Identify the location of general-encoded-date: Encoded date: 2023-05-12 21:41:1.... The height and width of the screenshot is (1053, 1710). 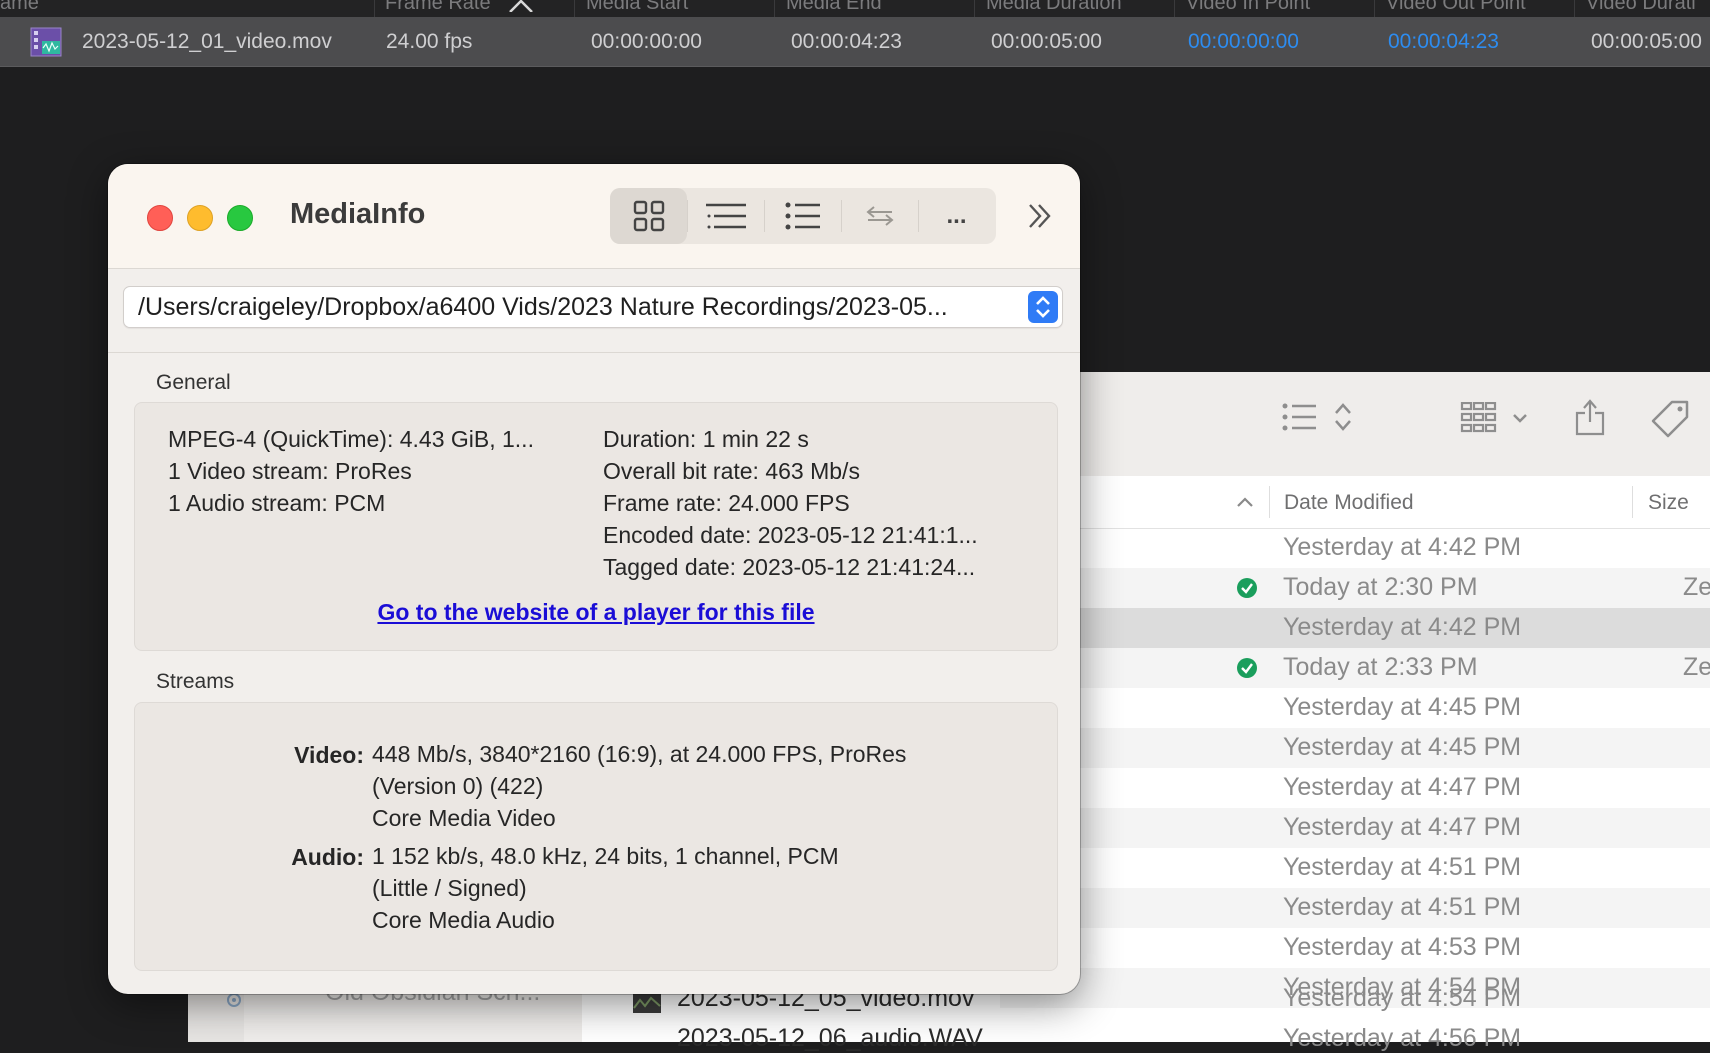
(790, 535).